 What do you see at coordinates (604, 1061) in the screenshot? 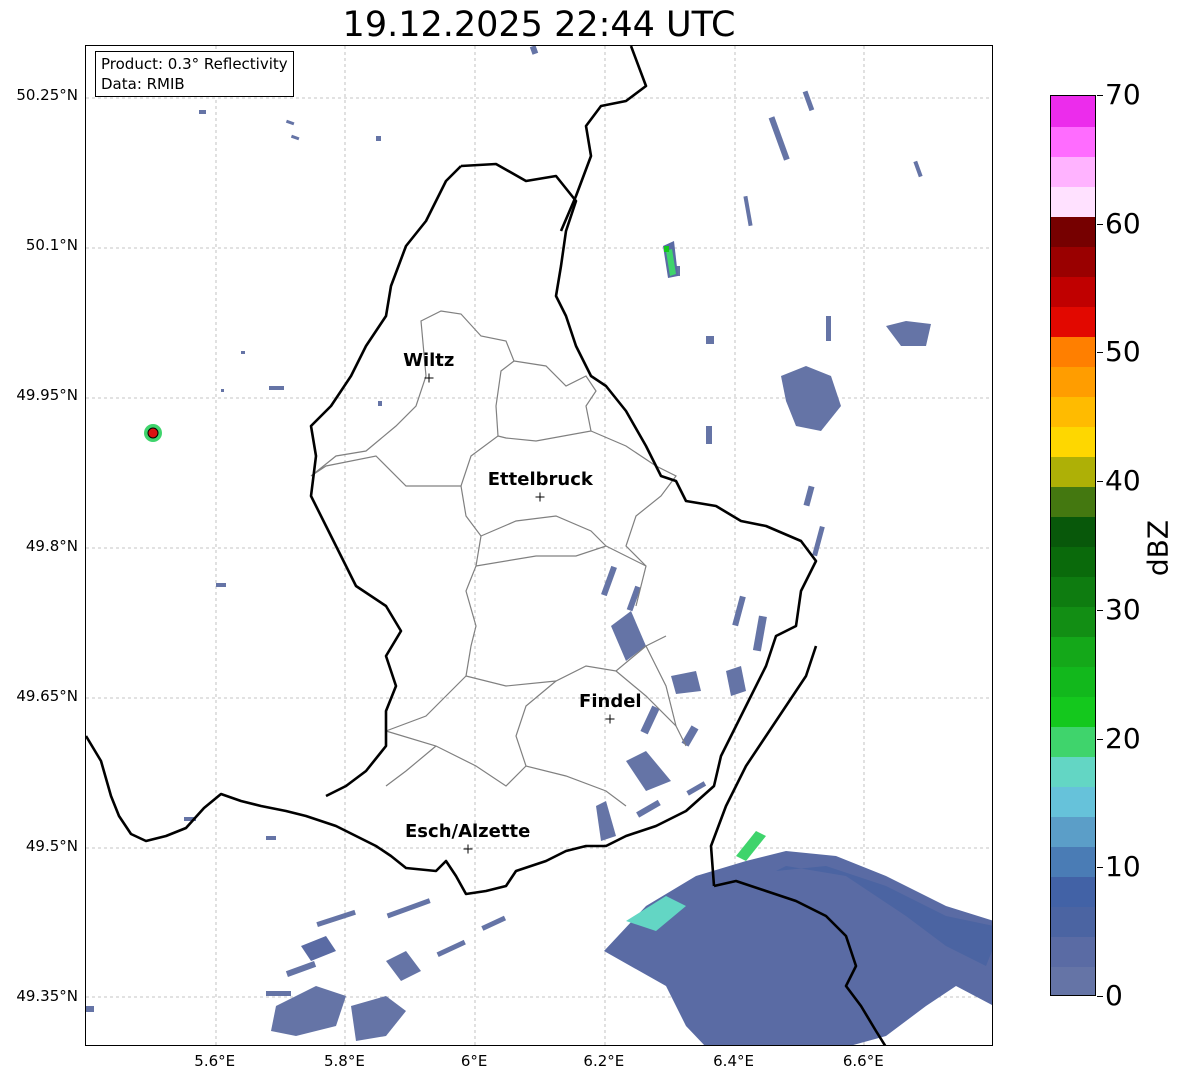
I see `lon-tick-label: 6.2°E` at bounding box center [604, 1061].